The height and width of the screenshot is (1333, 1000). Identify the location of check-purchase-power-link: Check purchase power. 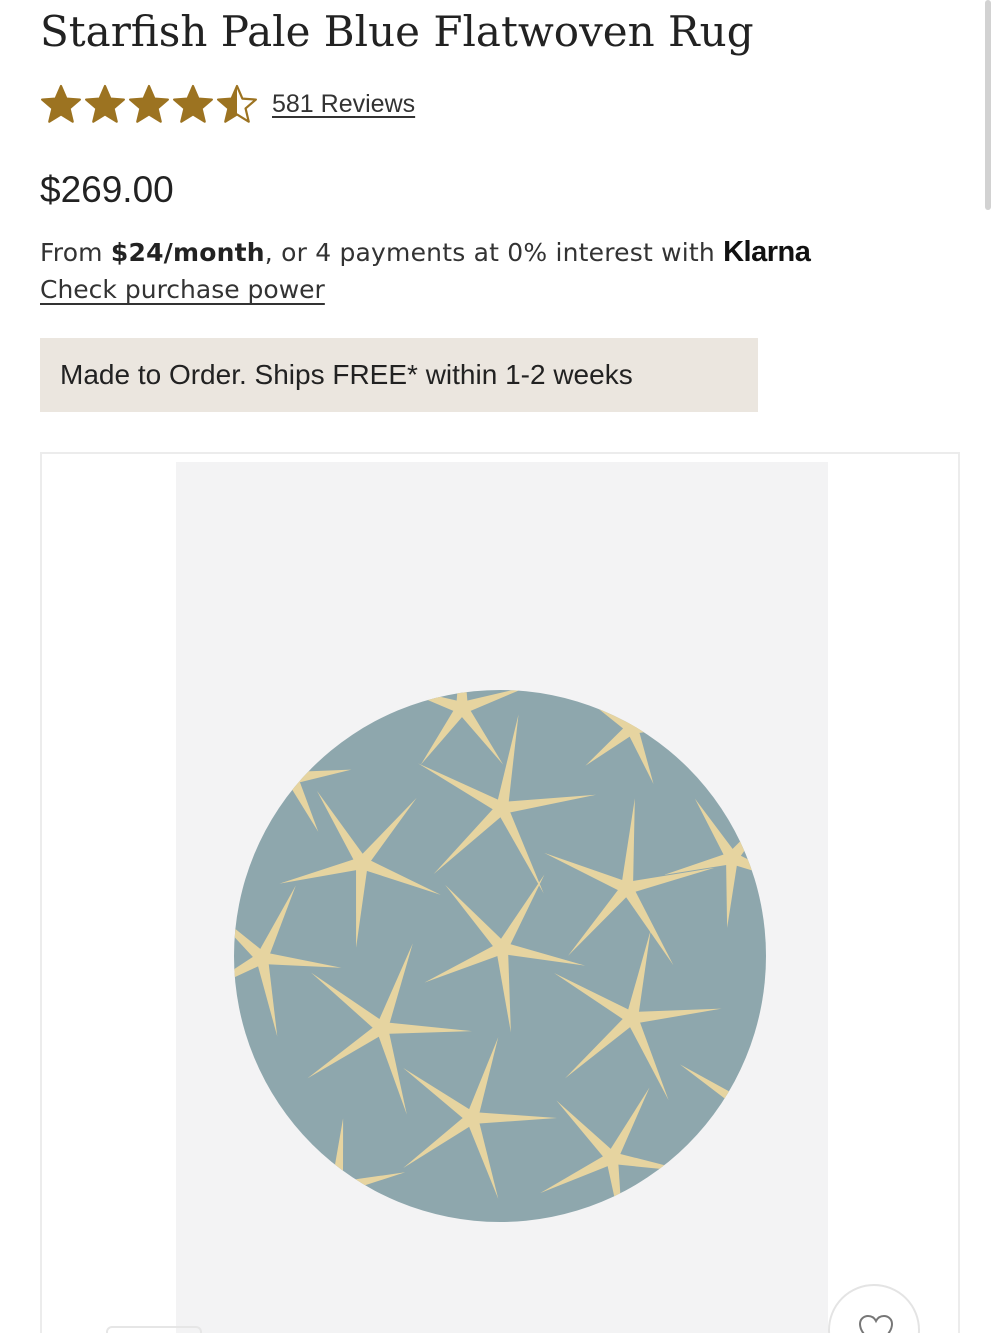
(182, 290).